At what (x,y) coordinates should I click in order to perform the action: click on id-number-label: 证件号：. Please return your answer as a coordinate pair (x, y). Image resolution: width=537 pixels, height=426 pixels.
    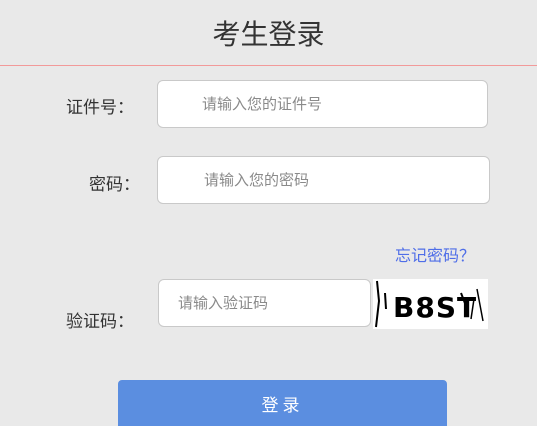
    Looking at the image, I should click on (100, 108).